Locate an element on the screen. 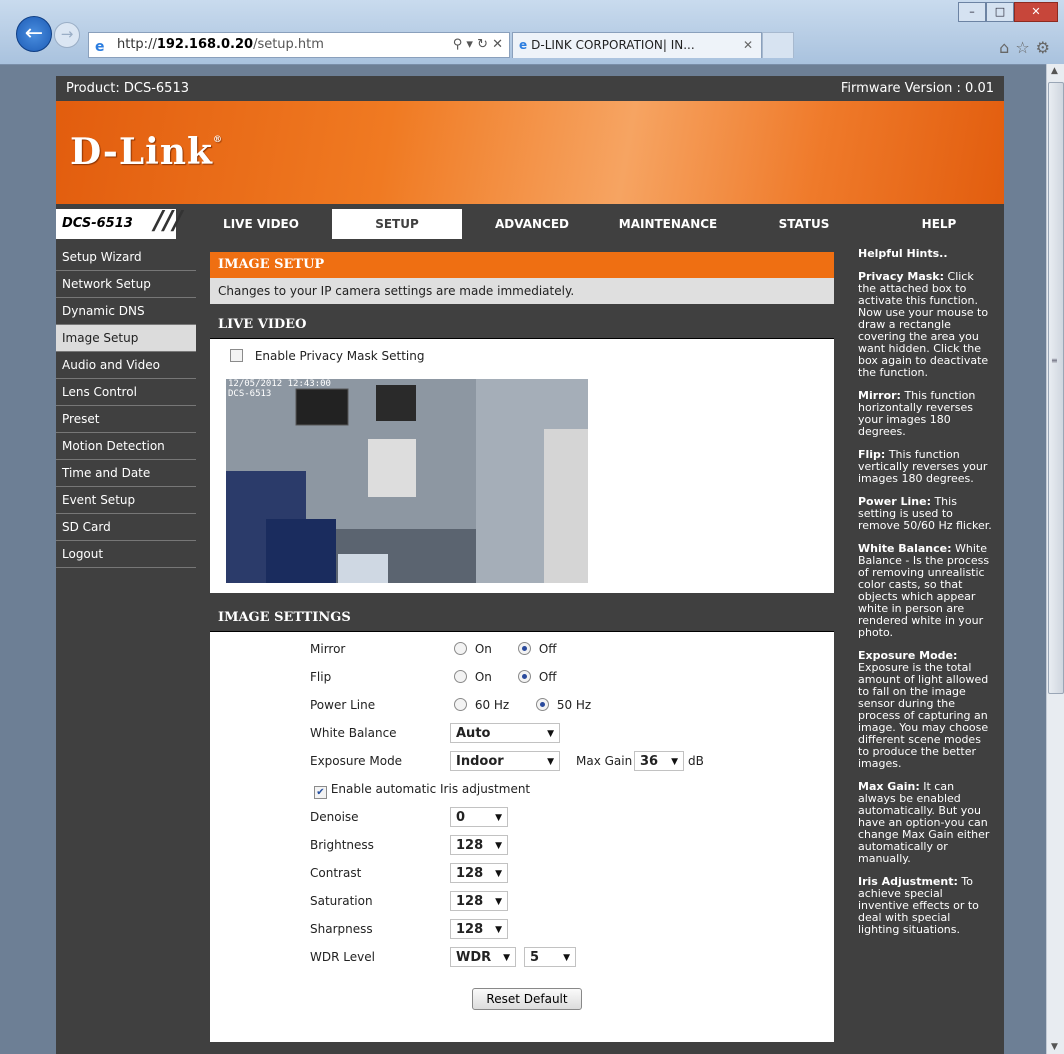 Image resolution: width=1064 pixels, height=1054 pixels. wdr-row: WDR Level WDR ▼ 5 ▼ is located at coordinates (522, 958).